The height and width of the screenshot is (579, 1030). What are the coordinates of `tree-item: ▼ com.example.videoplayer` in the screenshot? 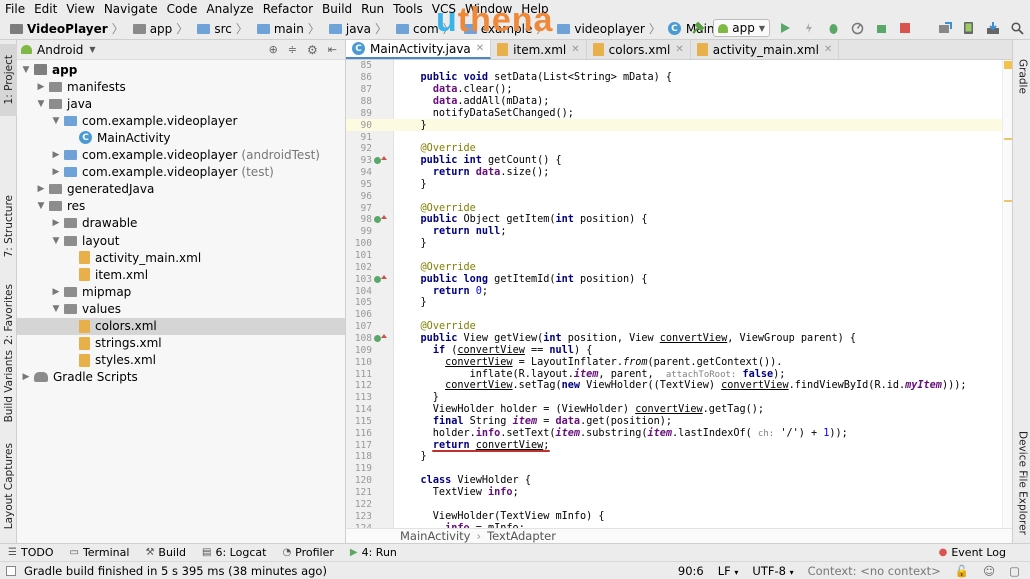 It's located at (181, 120).